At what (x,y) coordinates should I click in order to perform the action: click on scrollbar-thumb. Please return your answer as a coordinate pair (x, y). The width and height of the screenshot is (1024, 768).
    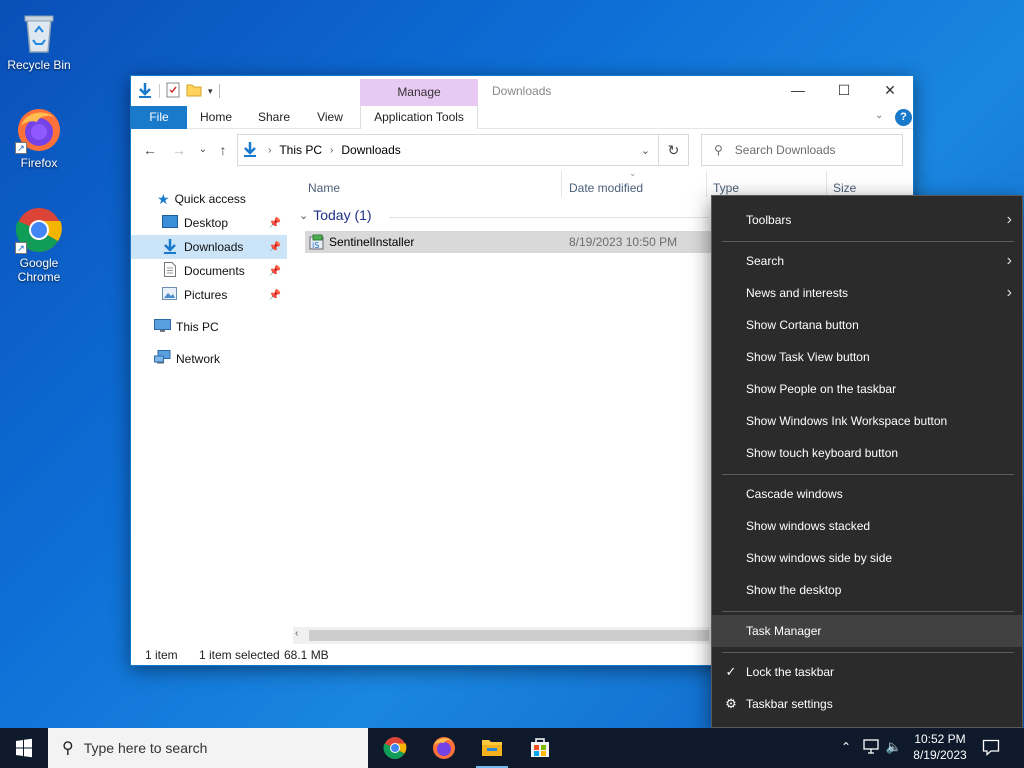
    Looking at the image, I should click on (509, 635).